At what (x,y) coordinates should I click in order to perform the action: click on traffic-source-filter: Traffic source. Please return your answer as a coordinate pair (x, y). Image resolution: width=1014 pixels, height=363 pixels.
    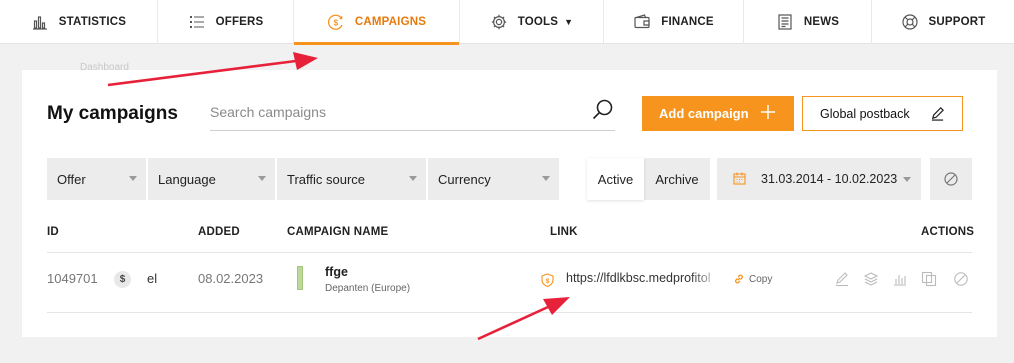
    Looking at the image, I should click on (351, 179).